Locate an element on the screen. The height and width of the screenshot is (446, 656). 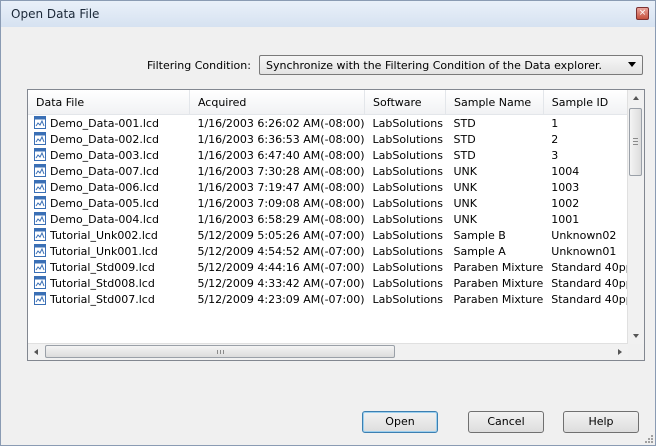
data-file-name: Demo_Data-002.lcd is located at coordinates (104, 139).